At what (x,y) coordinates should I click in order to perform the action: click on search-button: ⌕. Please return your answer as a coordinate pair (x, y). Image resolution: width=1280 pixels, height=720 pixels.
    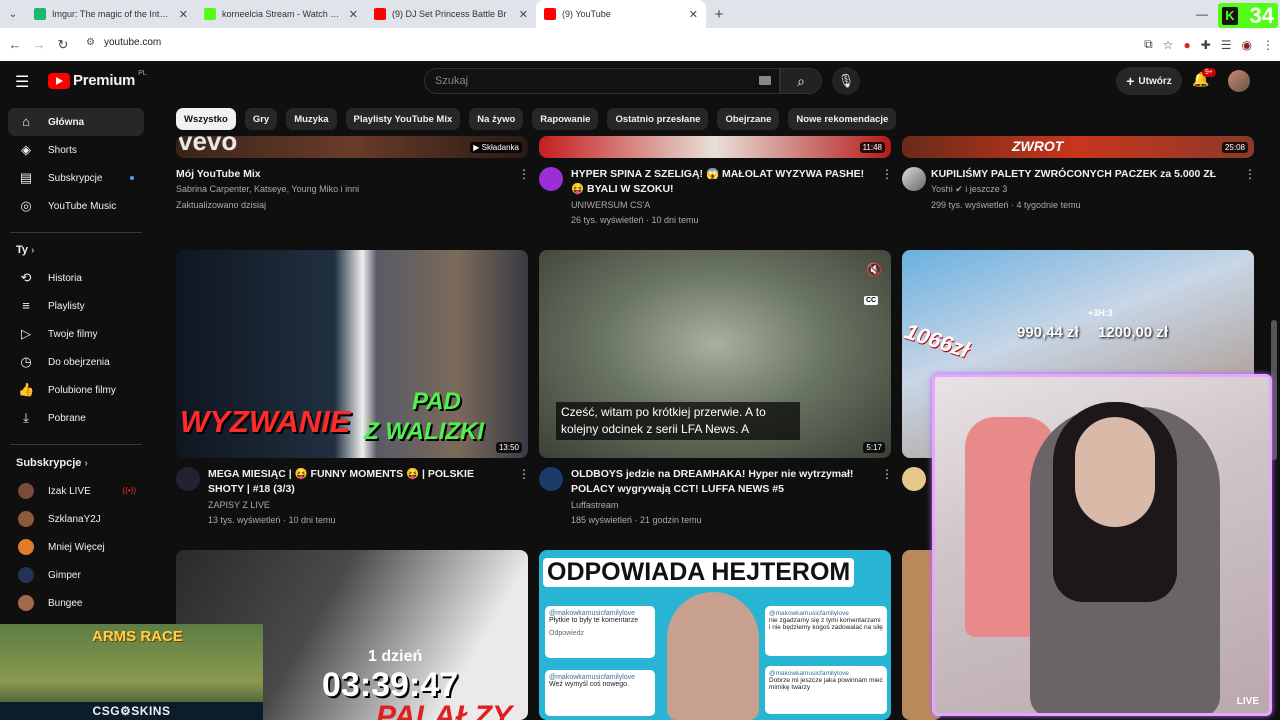
    Looking at the image, I should click on (801, 81).